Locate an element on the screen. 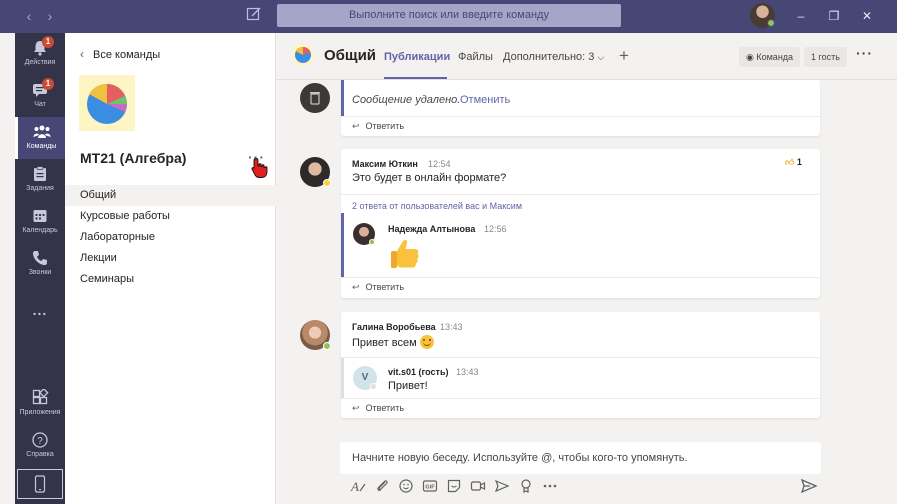 The width and height of the screenshot is (897, 504). message-time: 12:56 is located at coordinates (495, 229).